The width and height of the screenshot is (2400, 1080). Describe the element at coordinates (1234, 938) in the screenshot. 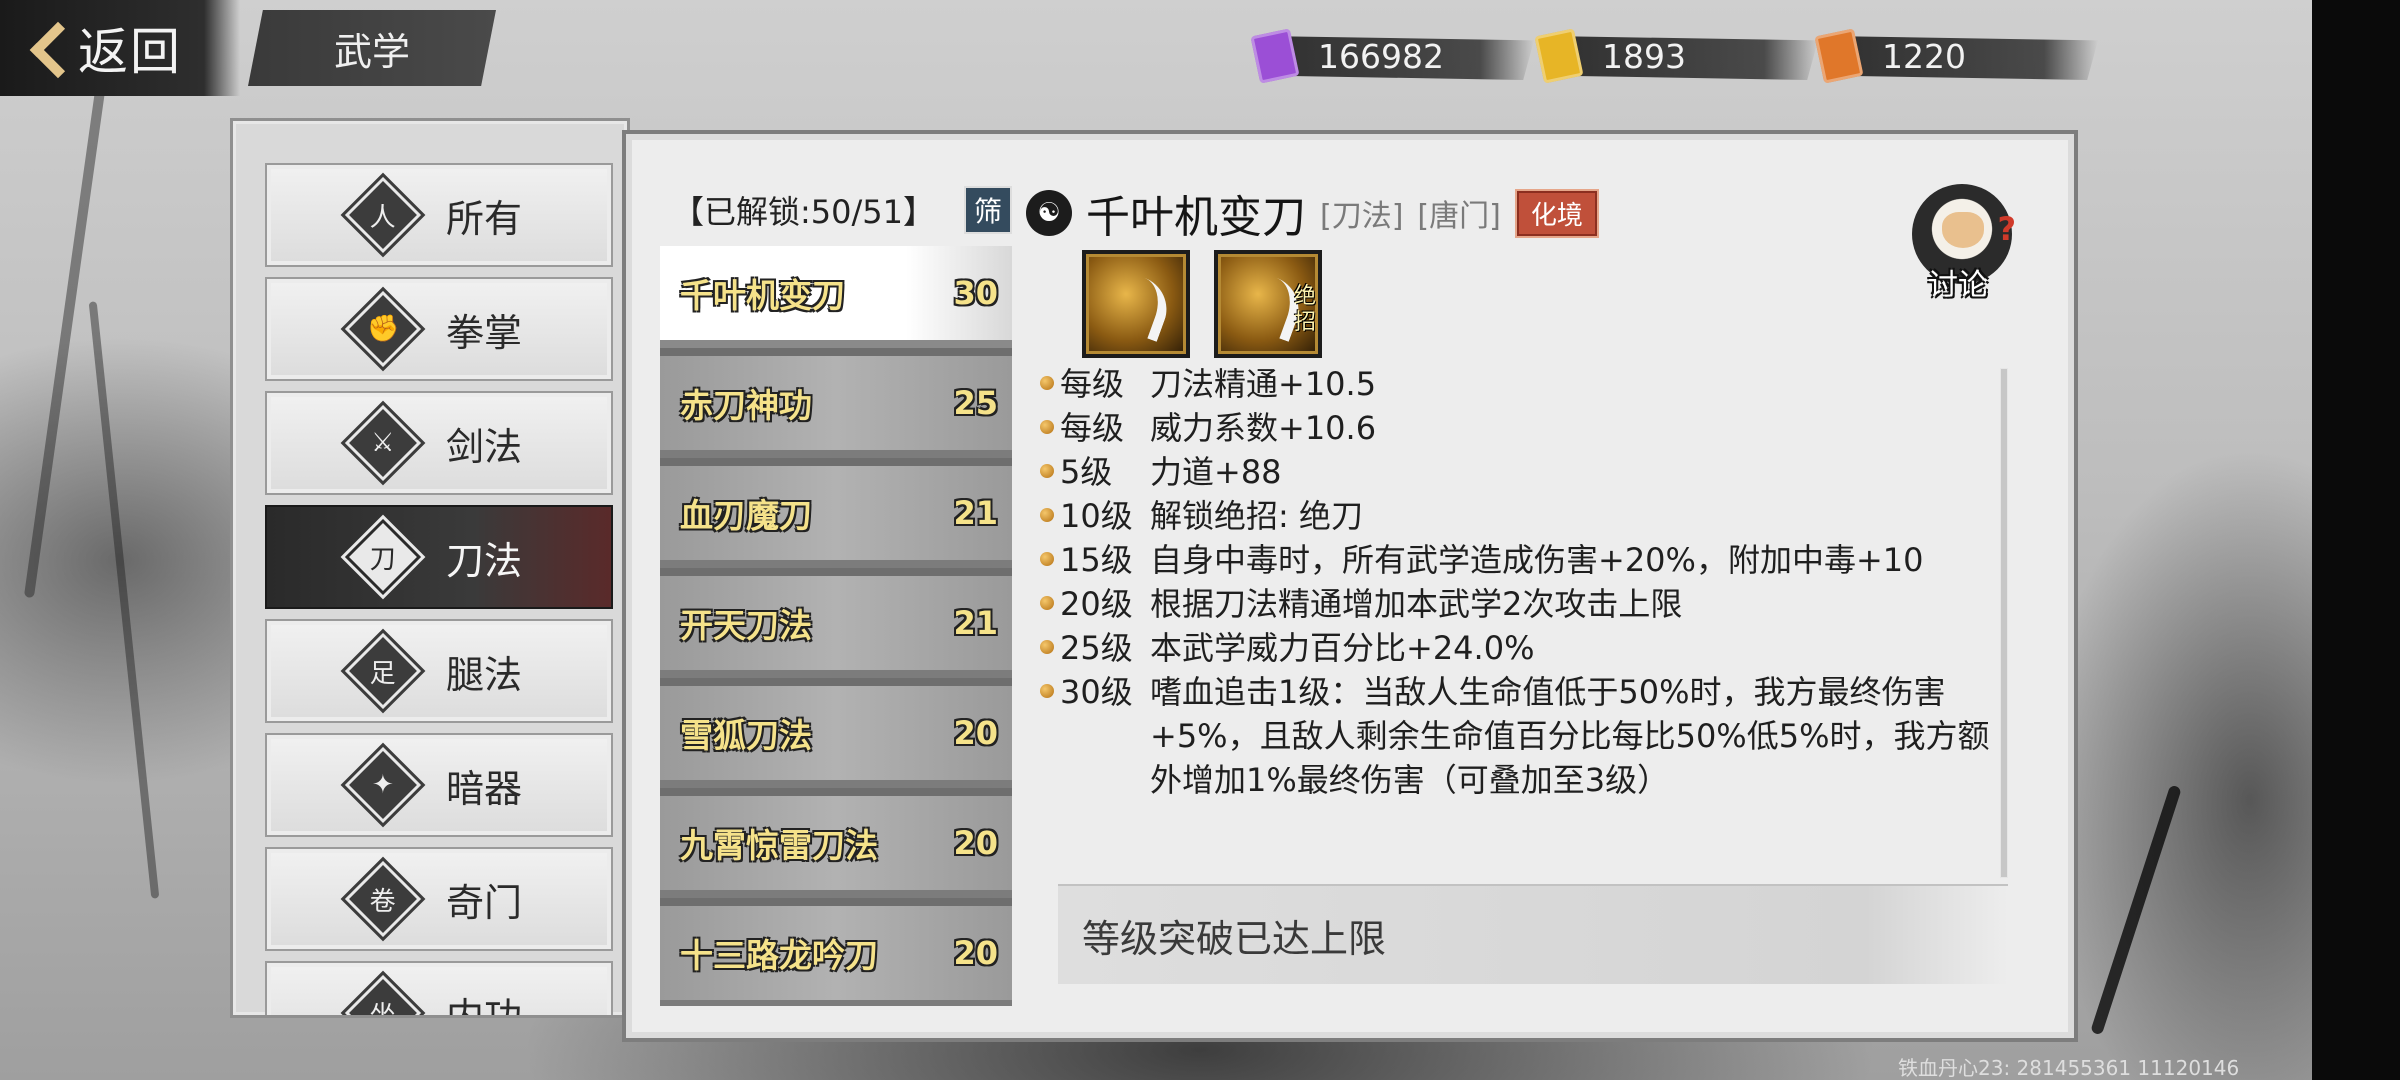

I see `limit-text: 等级突破已达上限` at that location.